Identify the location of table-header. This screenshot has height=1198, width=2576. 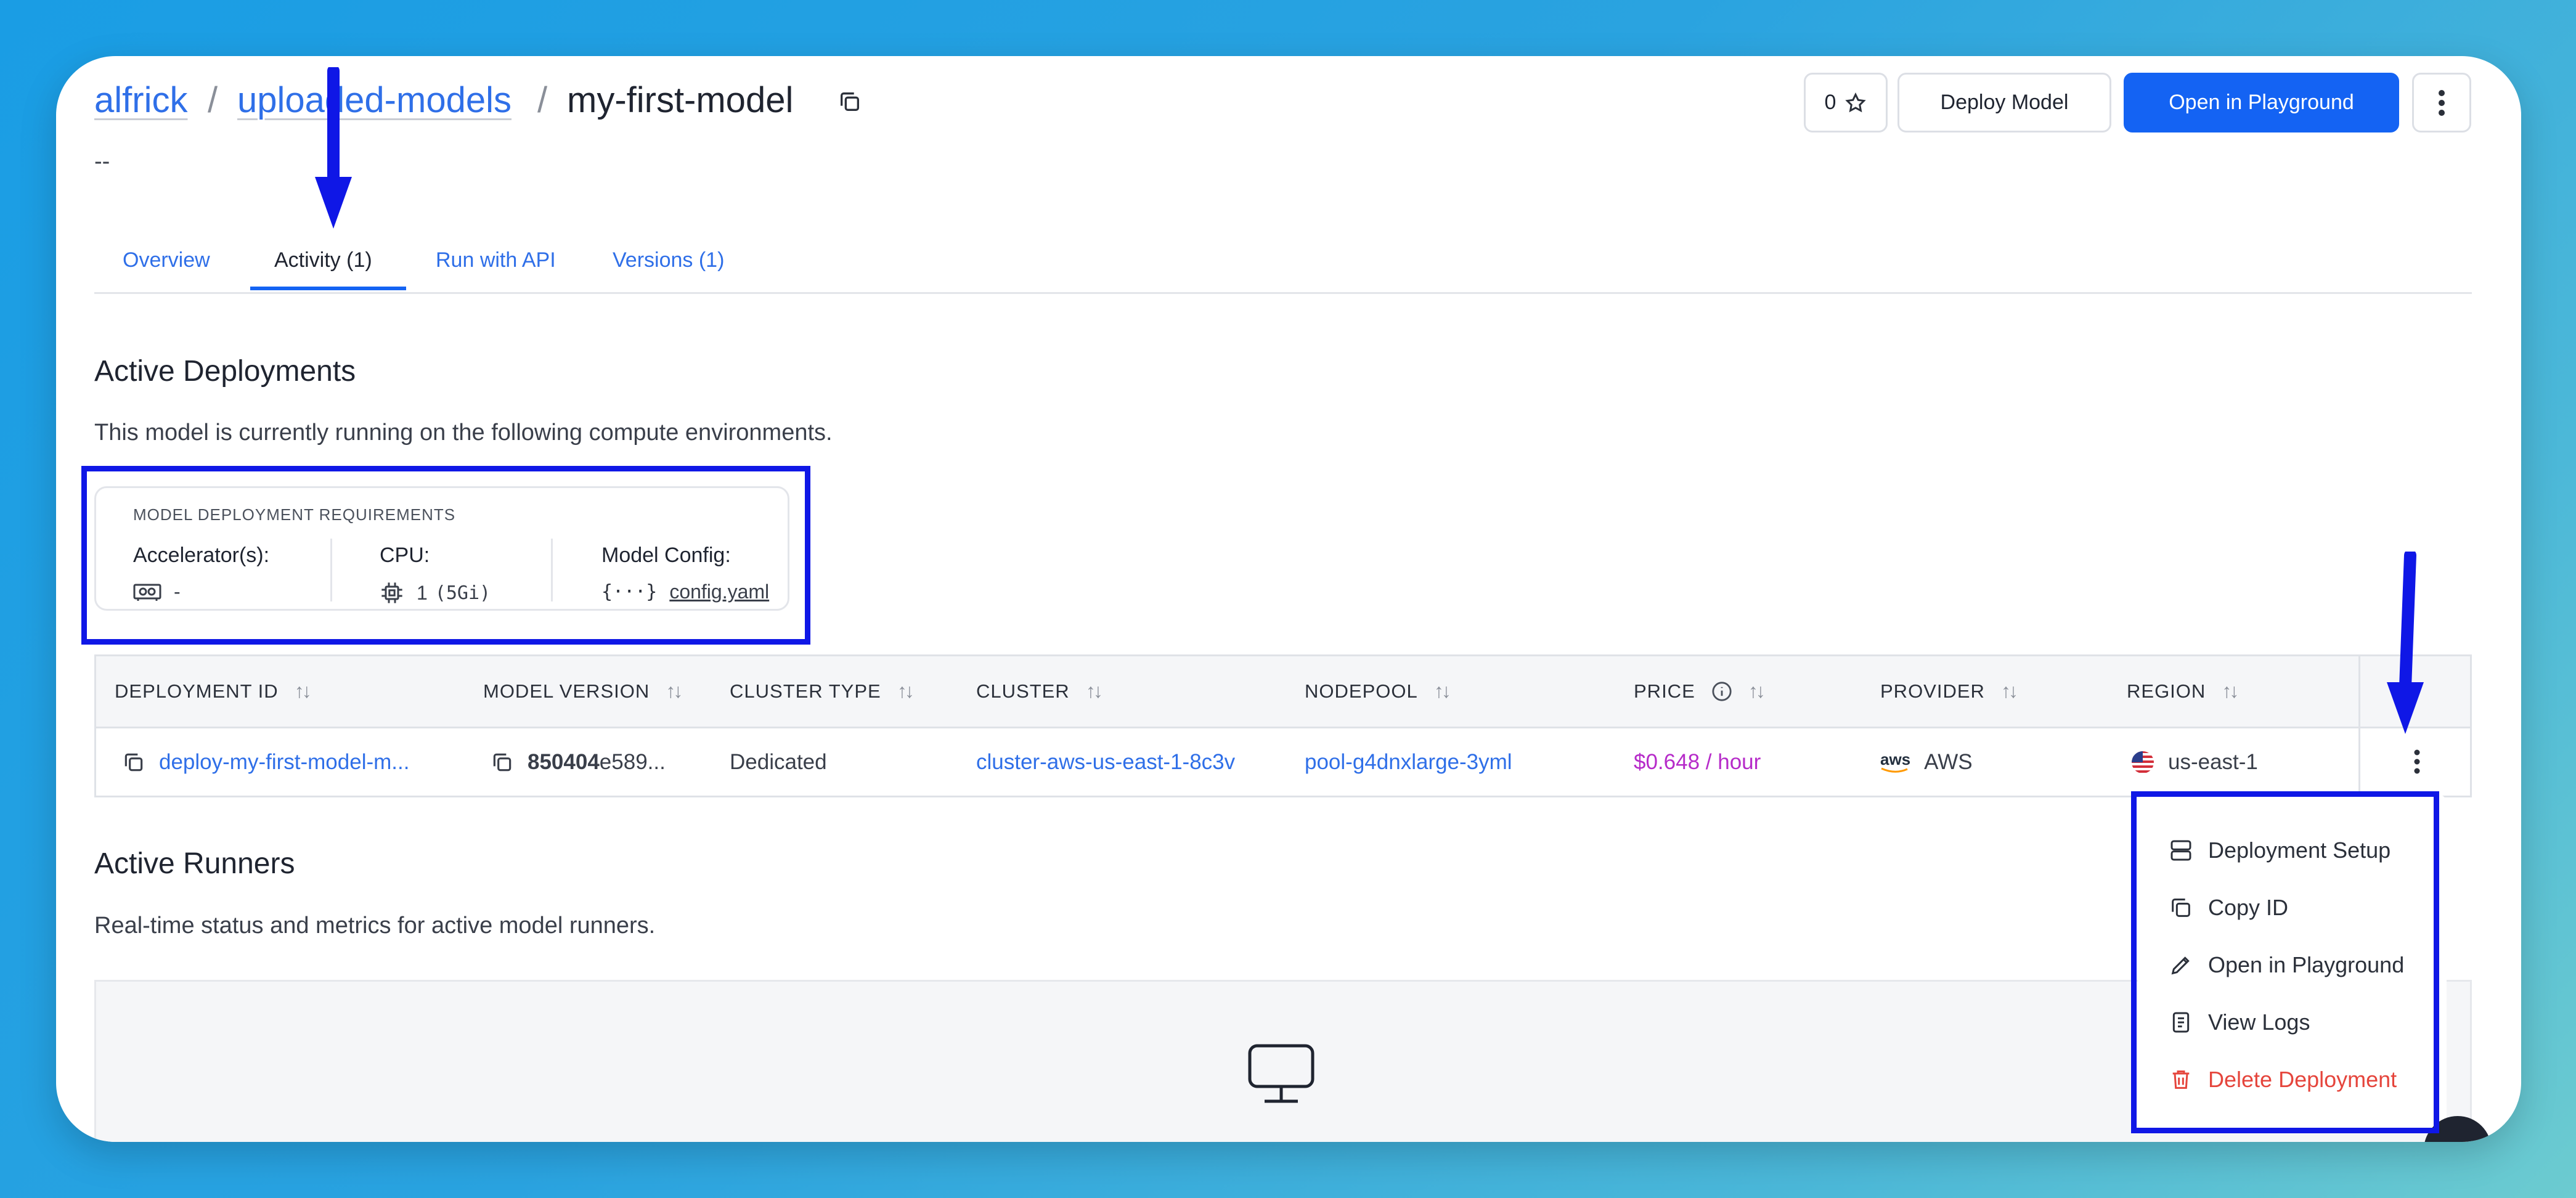
(1283, 692).